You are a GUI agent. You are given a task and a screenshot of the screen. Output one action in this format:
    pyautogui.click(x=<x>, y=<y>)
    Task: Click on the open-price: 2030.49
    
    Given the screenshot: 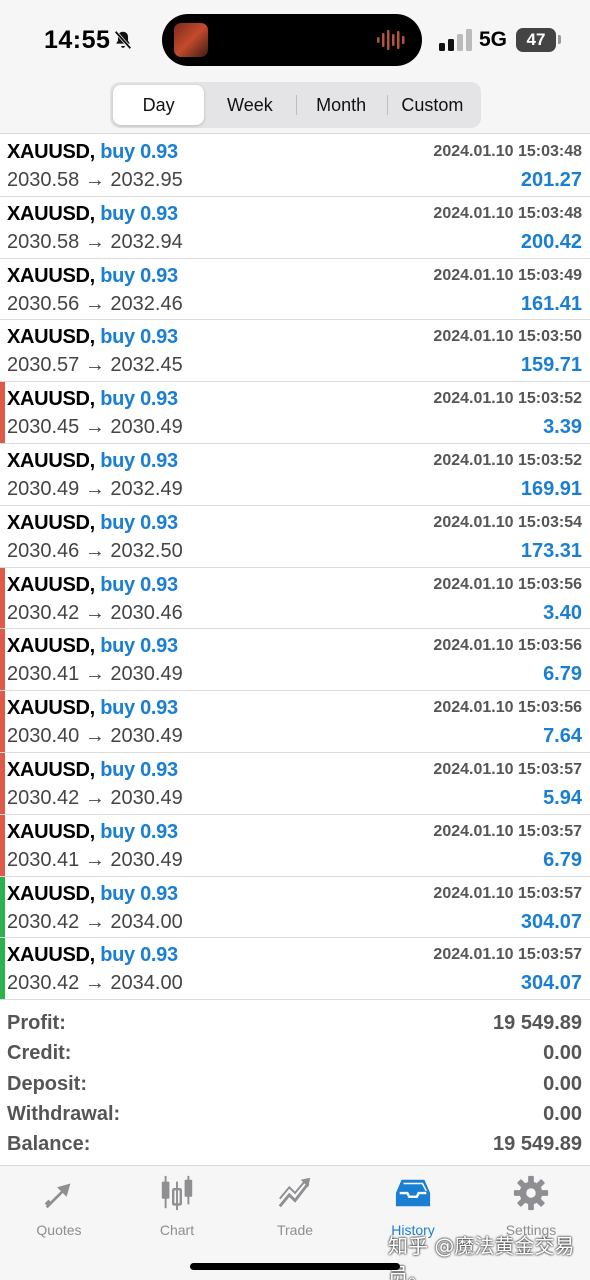 What is the action you would take?
    pyautogui.click(x=43, y=488)
    